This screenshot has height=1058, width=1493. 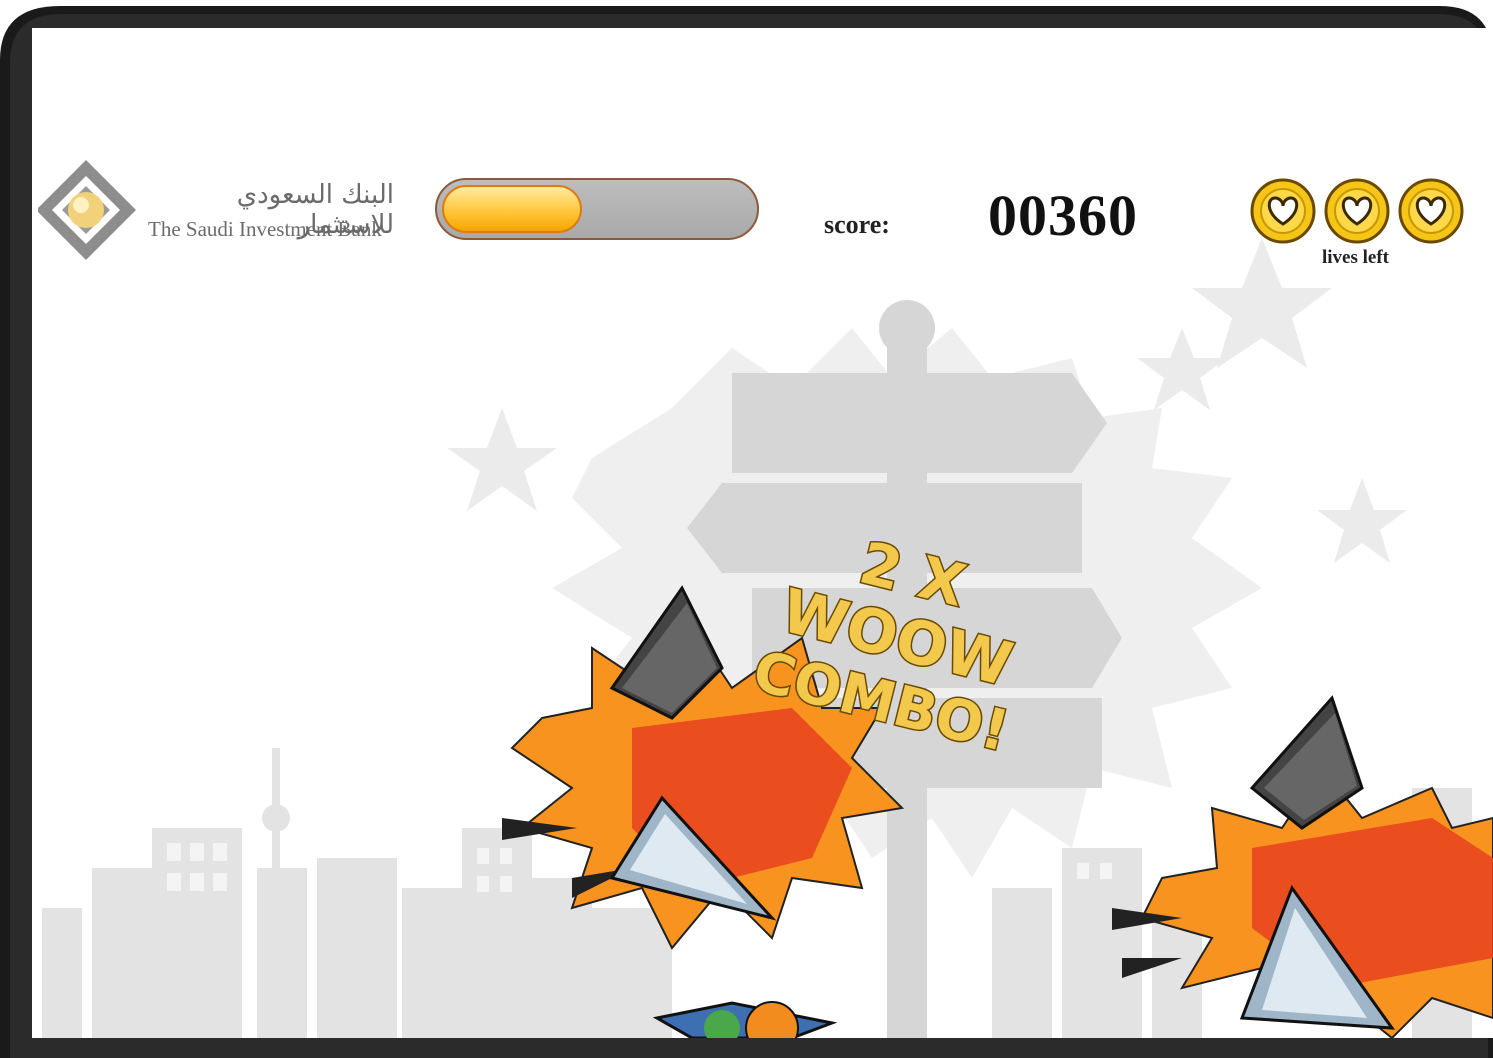 What do you see at coordinates (265, 229) in the screenshot?
I see `bank-name-english: The Saudi Investment Bank` at bounding box center [265, 229].